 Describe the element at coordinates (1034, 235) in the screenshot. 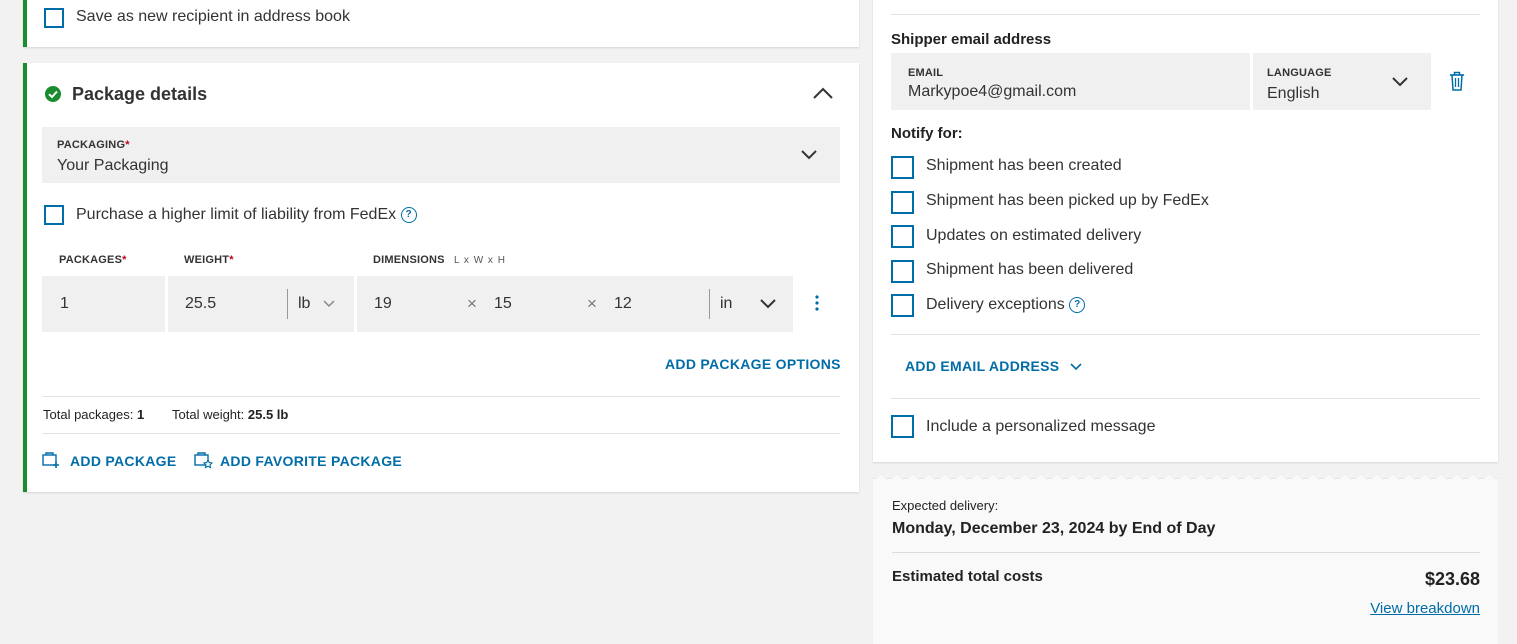

I see `notify-estimated-label: Updates on estimated delivery` at that location.